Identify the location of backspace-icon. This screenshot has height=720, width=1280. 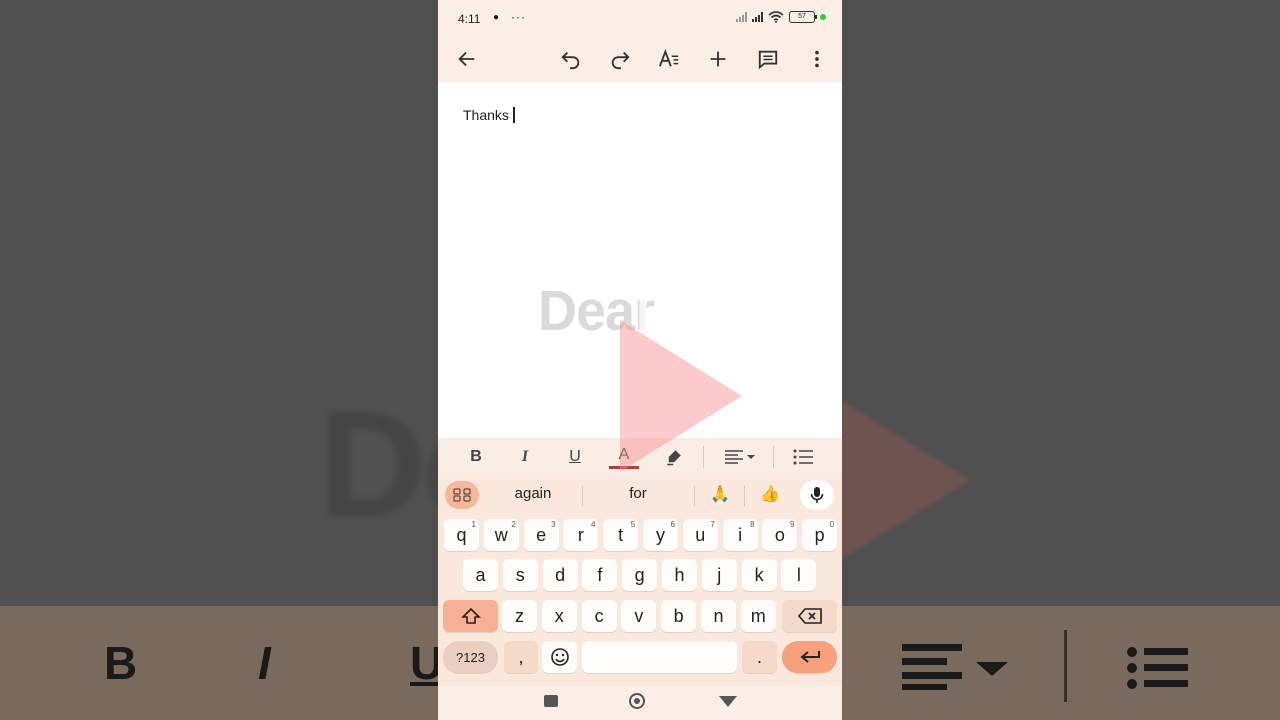
(809, 616).